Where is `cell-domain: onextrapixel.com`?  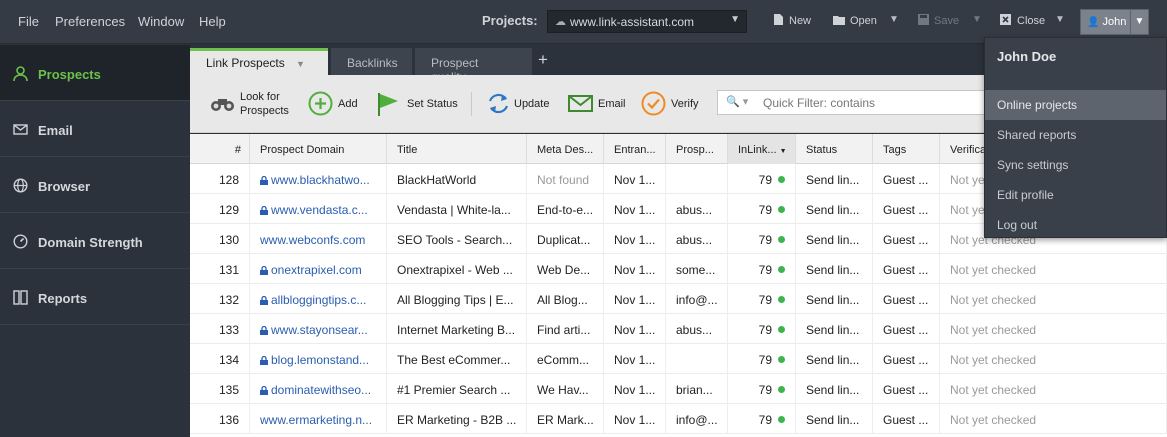
cell-domain: onextrapixel.com is located at coordinates (318, 269).